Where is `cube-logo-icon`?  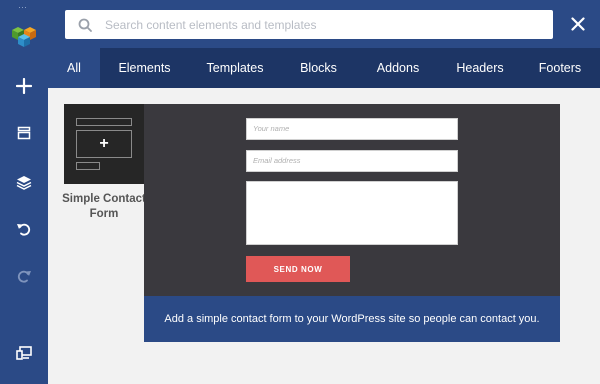
cube-logo-icon is located at coordinates (24, 37).